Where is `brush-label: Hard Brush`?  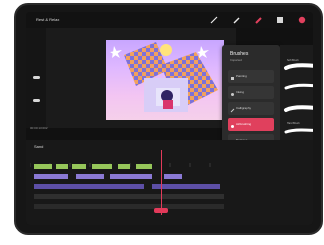
brush-label: Hard Brush is located at coordinates (293, 123).